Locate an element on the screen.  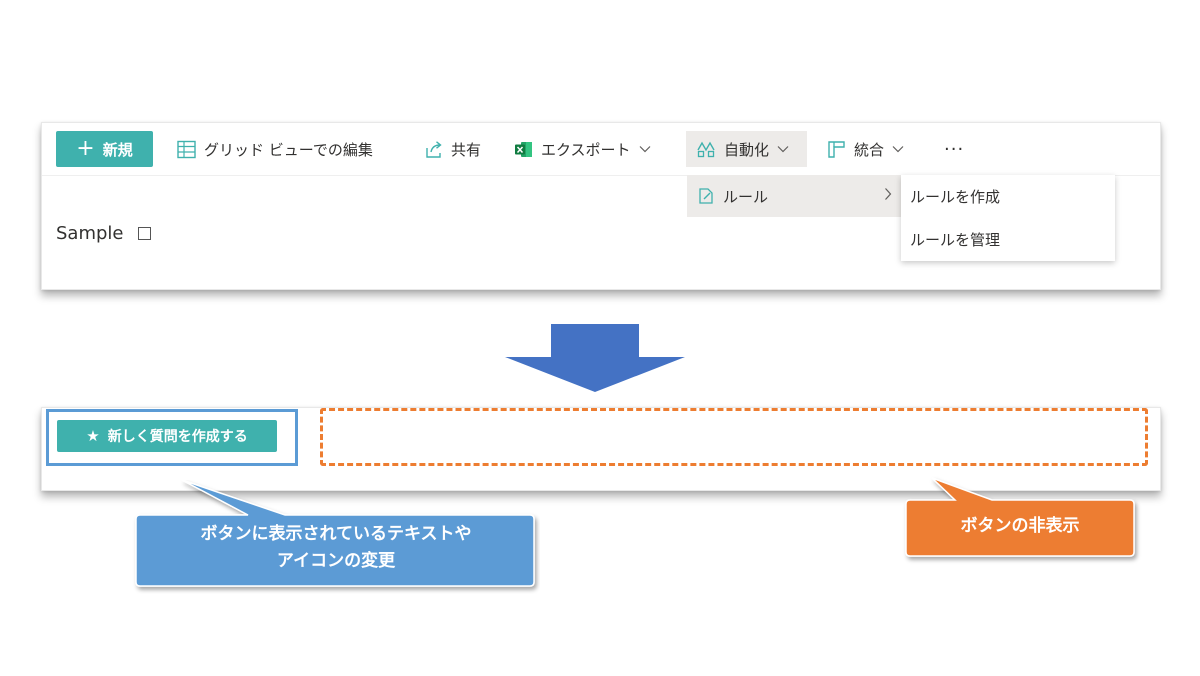
export-label: エクスポート is located at coordinates (586, 149).